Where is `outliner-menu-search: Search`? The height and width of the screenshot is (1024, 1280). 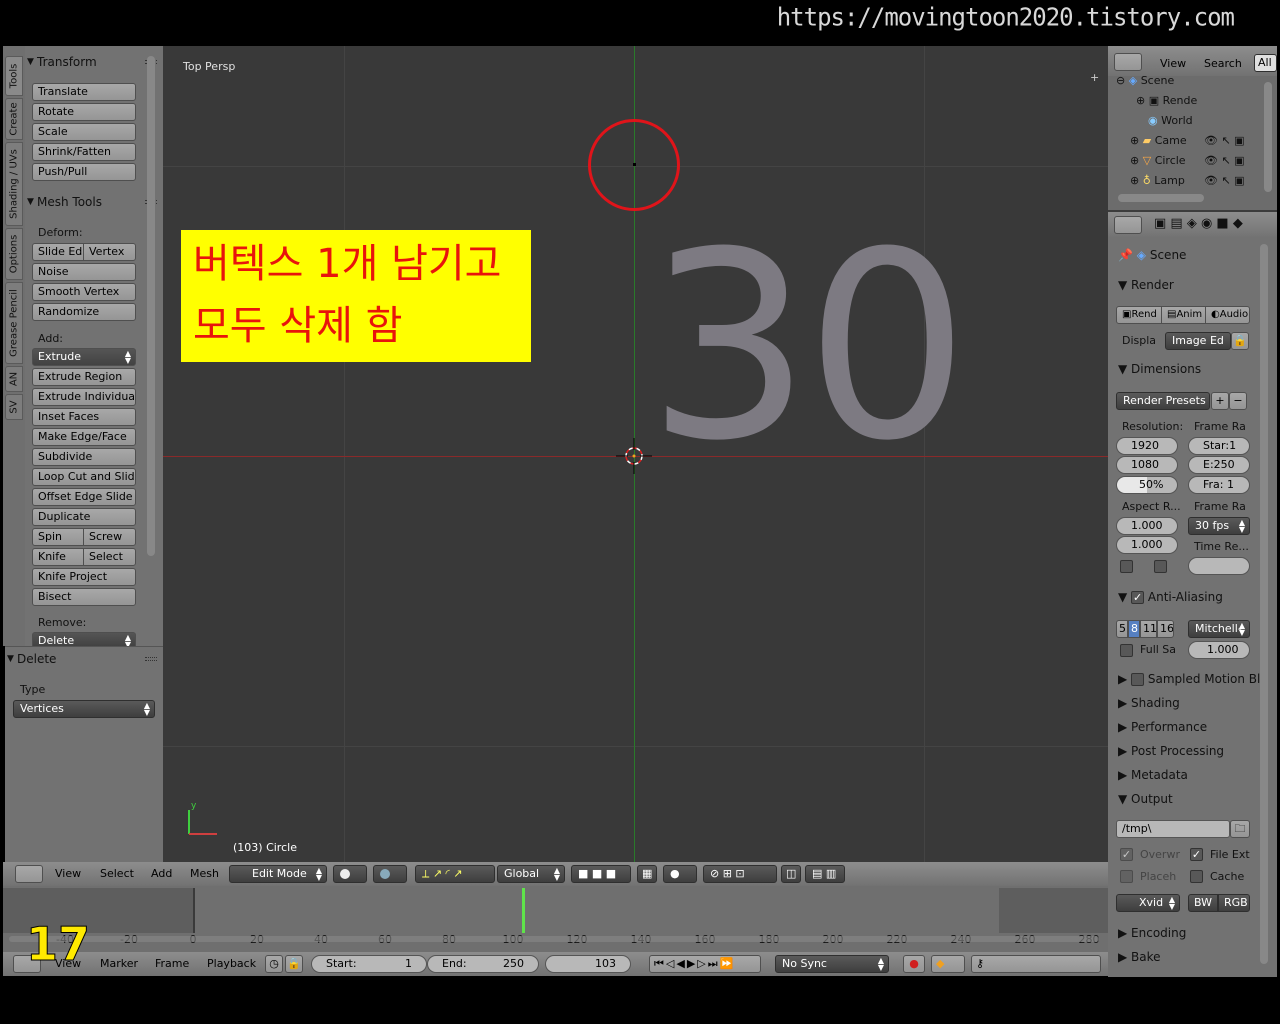
outliner-menu-search: Search is located at coordinates (1223, 63).